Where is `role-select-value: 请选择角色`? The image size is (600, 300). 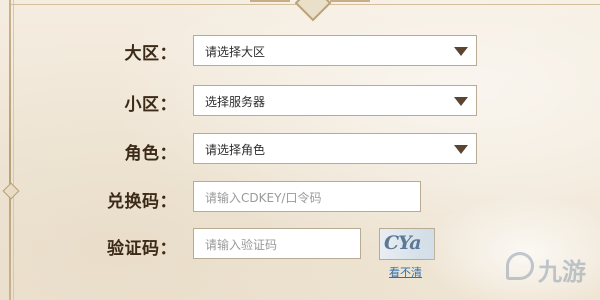
role-select-value: 请选择角色 is located at coordinates (235, 150).